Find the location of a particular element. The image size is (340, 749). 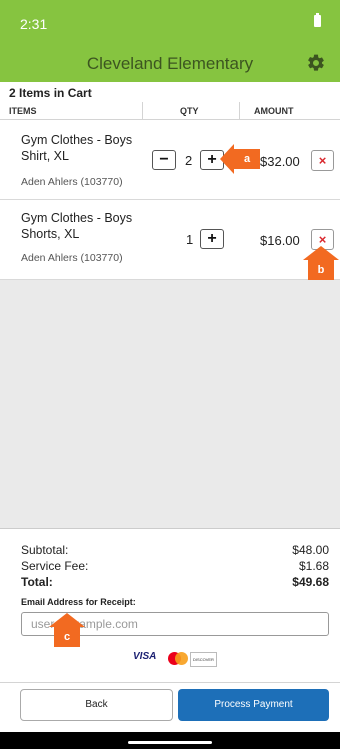

total-row: Total: $49.68 is located at coordinates (175, 582).